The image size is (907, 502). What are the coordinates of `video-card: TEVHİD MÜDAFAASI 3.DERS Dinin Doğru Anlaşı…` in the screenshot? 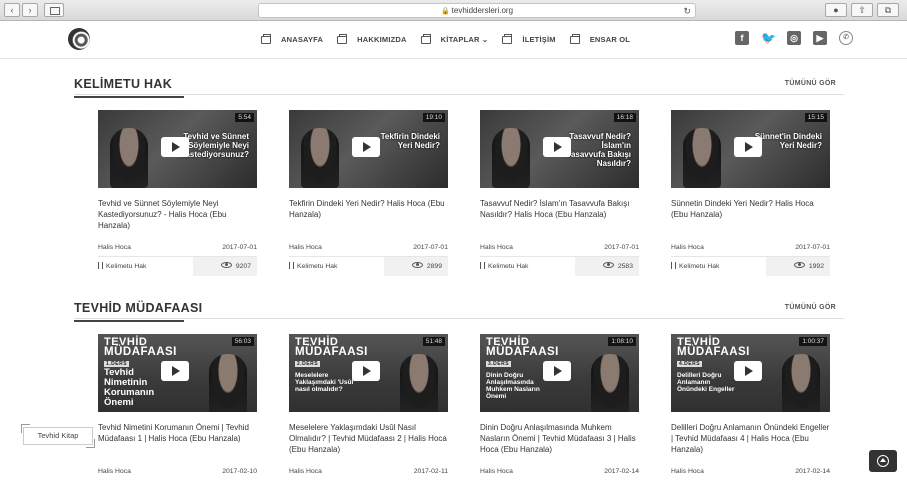 It's located at (559, 407).